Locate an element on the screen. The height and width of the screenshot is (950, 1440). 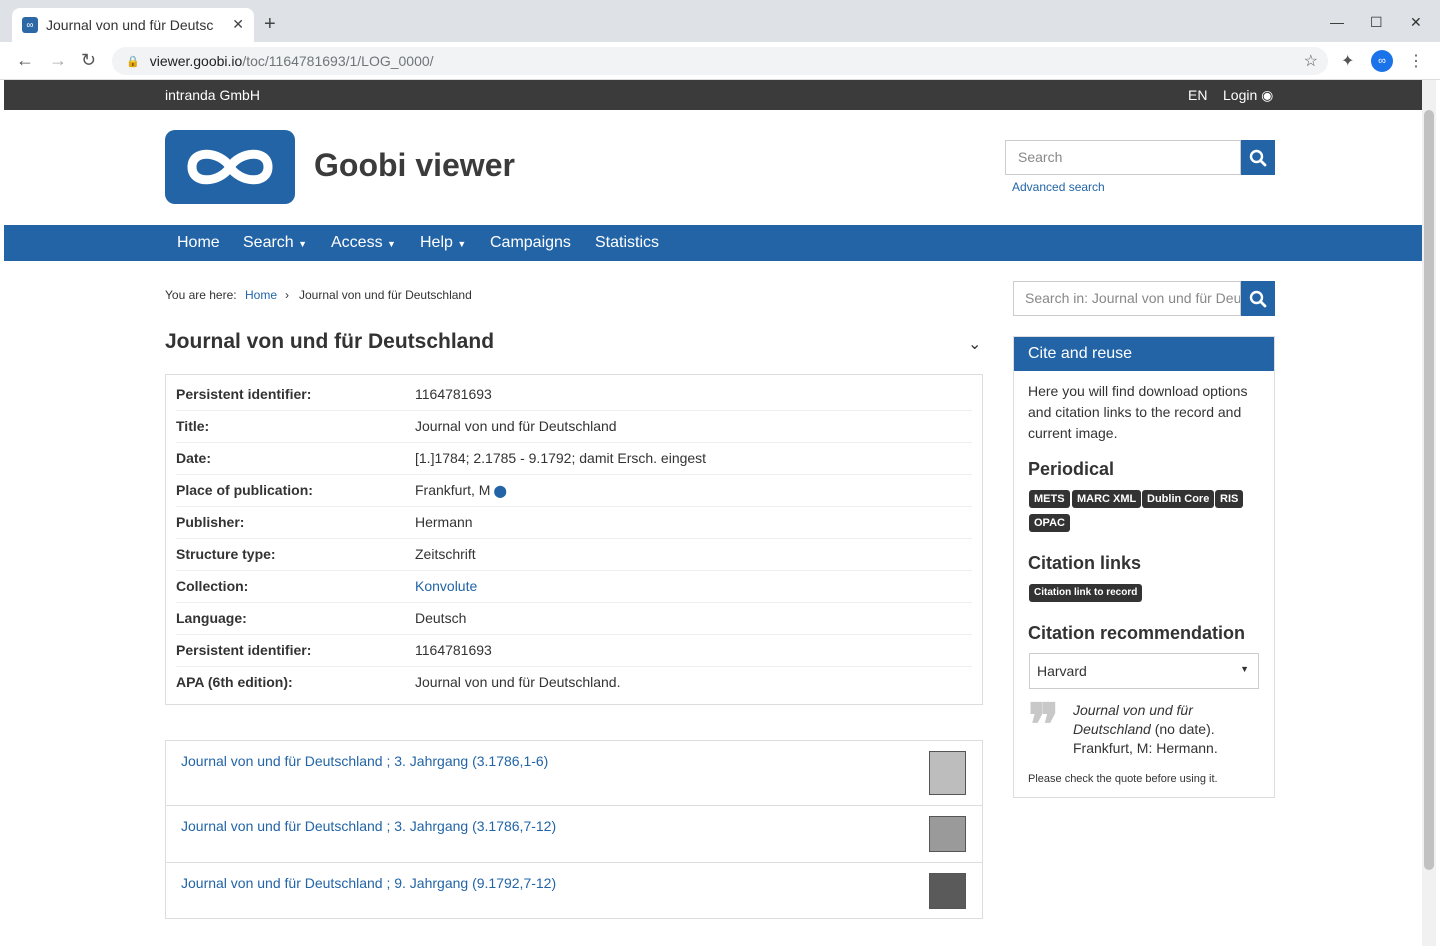
nav-access: Access ▼ is located at coordinates (363, 243).